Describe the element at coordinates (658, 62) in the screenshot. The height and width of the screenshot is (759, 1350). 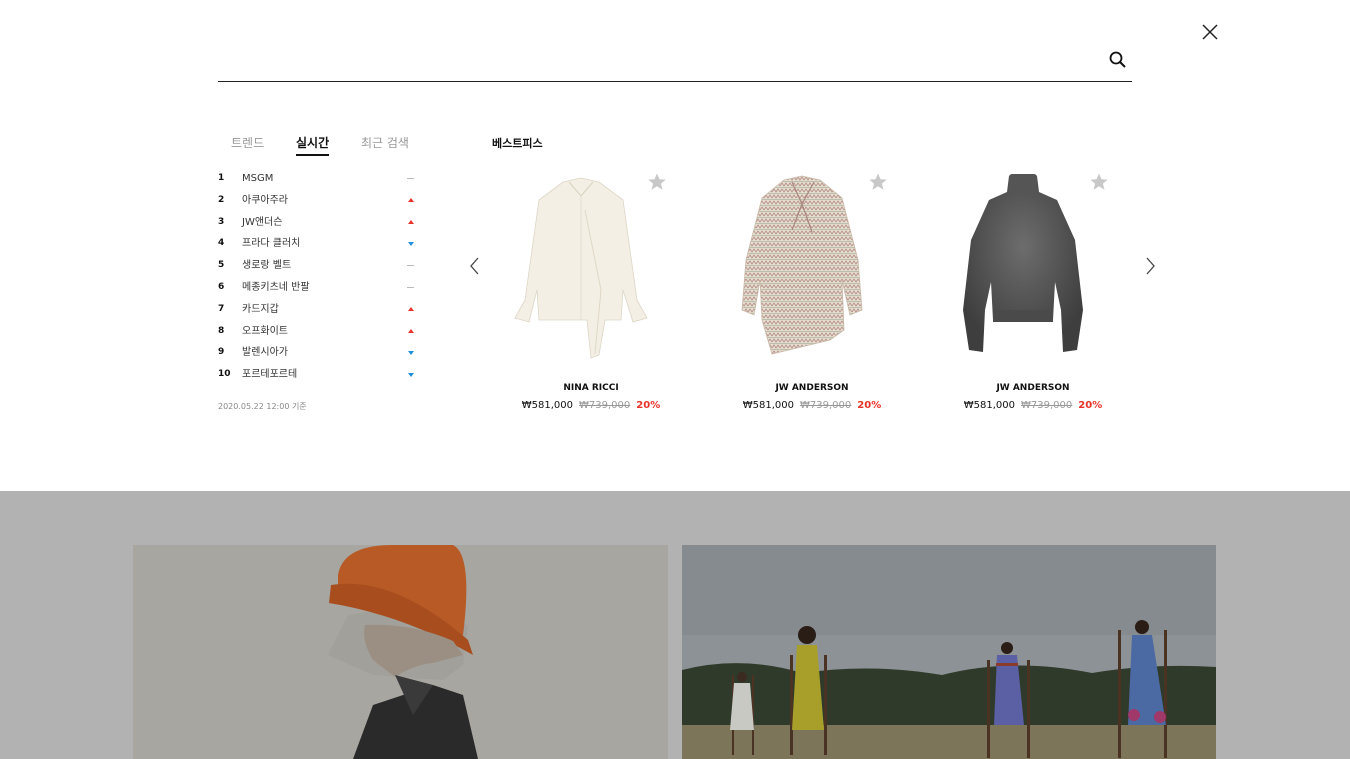
I see `search-input` at that location.